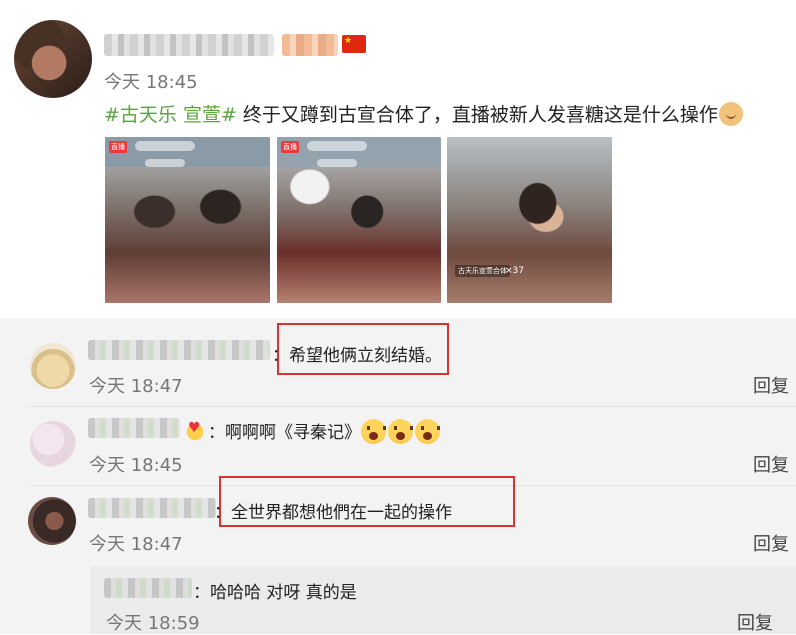  Describe the element at coordinates (514, 271) in the screenshot. I see `photo-like-count: ×37` at that location.